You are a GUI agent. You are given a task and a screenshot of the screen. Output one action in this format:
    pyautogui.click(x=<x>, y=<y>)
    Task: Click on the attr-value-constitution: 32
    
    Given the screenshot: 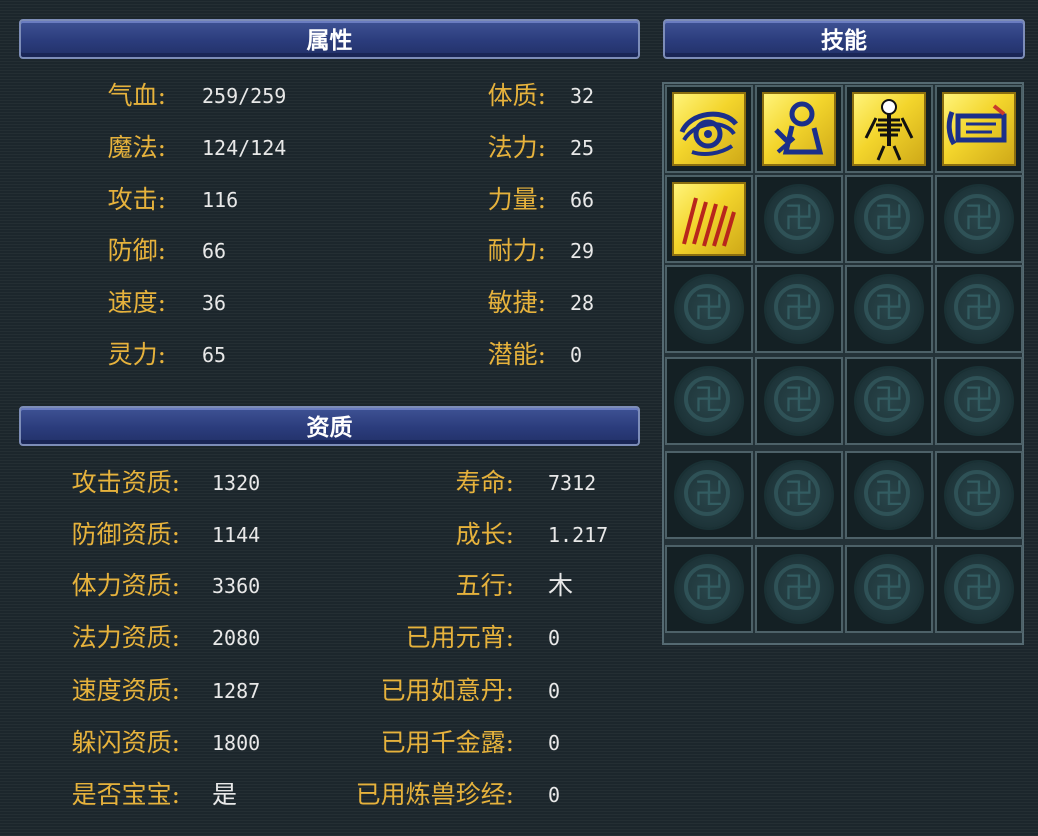 What is the action you would take?
    pyautogui.click(x=582, y=96)
    